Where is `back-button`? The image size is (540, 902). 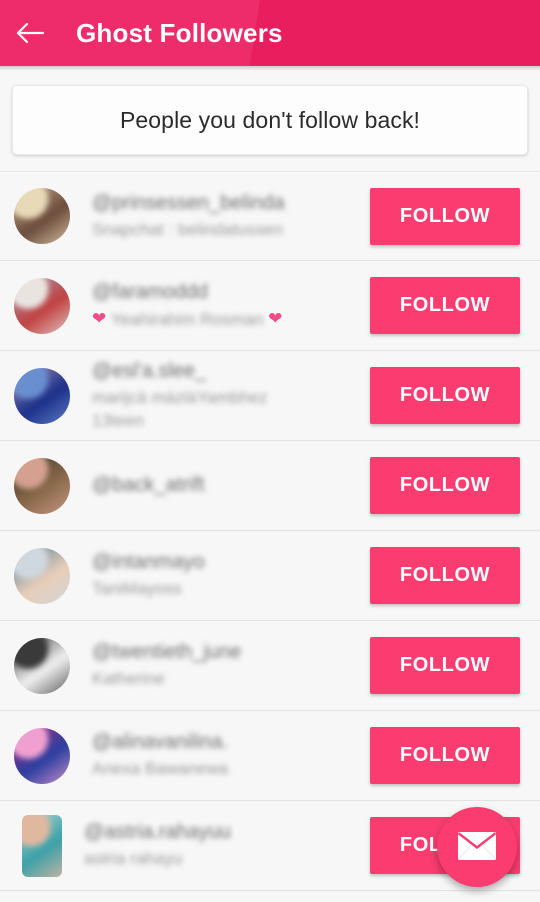 back-button is located at coordinates (31, 33).